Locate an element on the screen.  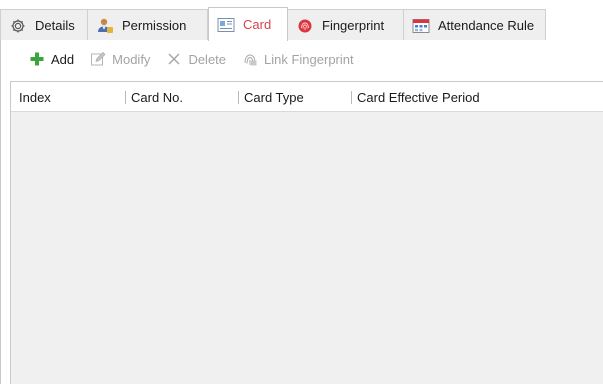
modify-button: Modify is located at coordinates (120, 59).